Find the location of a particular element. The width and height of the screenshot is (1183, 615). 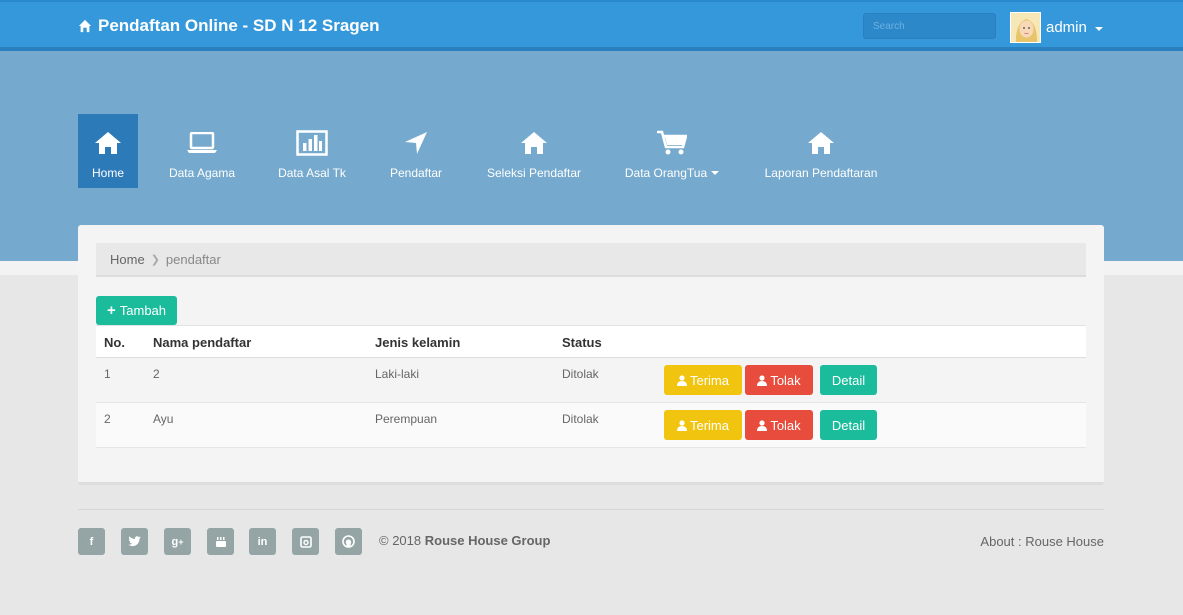

instagram-icon is located at coordinates (305, 541).